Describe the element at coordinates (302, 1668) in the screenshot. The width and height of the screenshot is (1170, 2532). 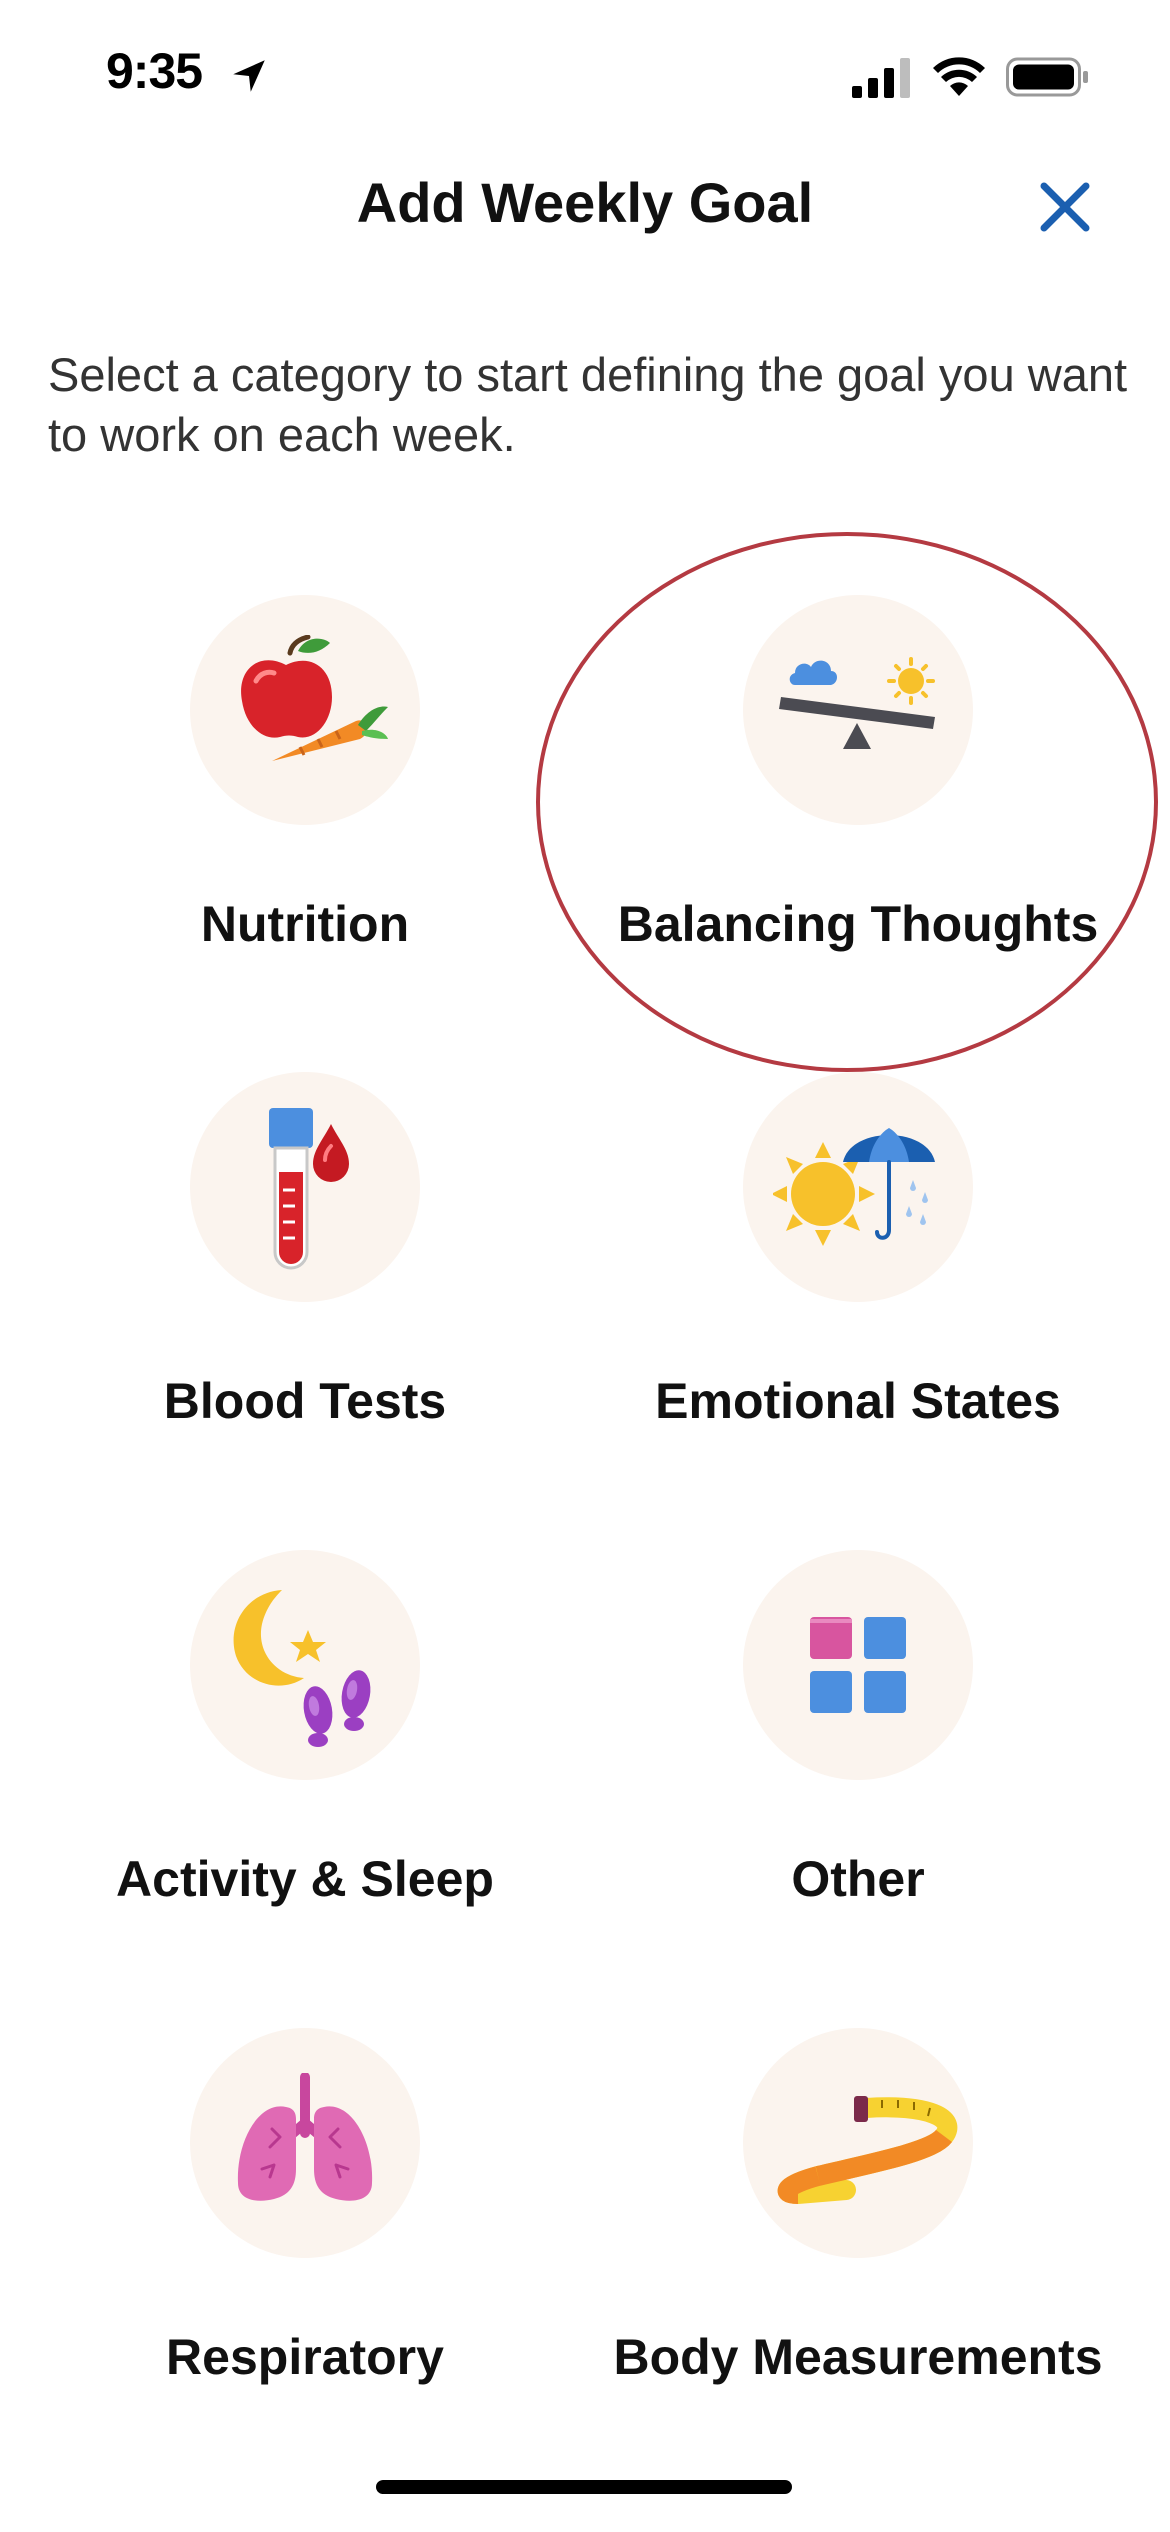
I see `moon-footprints-icon` at that location.